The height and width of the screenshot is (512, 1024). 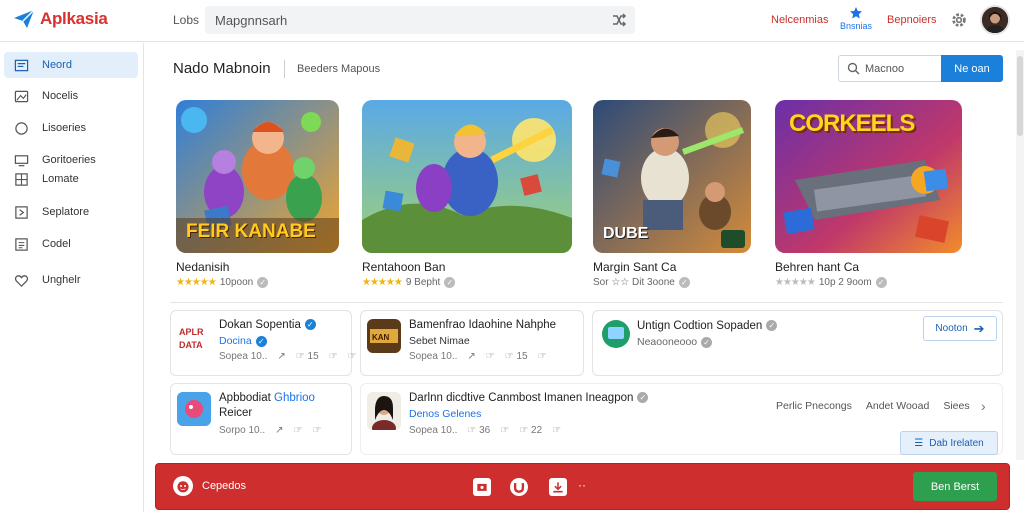 I want to click on shuffle-icon, so click(x=619, y=20).